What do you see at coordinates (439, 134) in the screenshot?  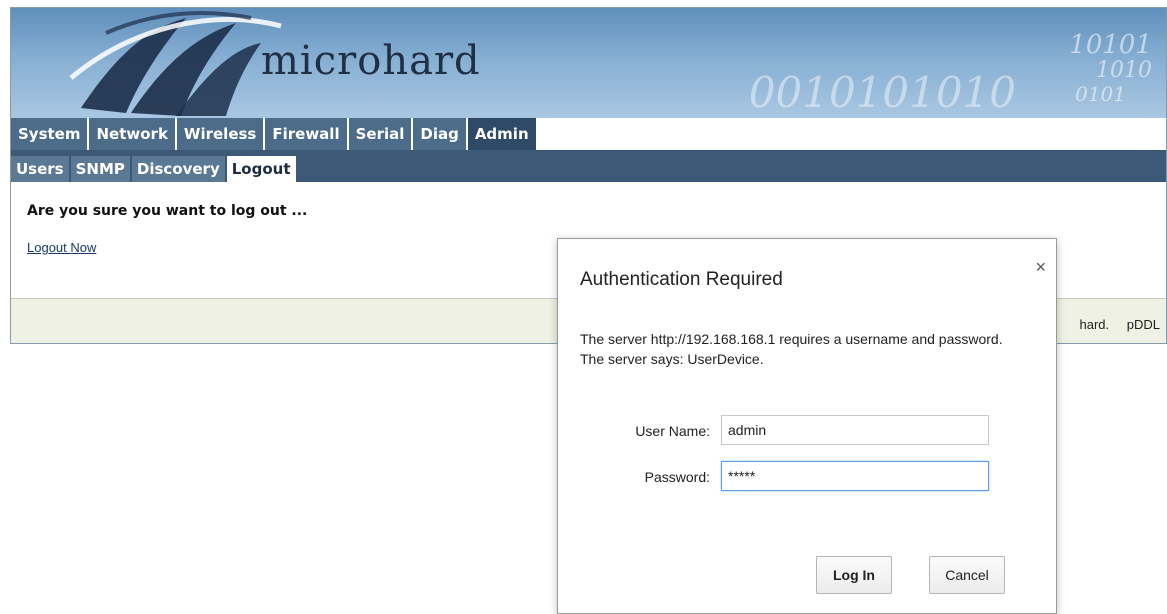 I see `tab-diag: Diag` at bounding box center [439, 134].